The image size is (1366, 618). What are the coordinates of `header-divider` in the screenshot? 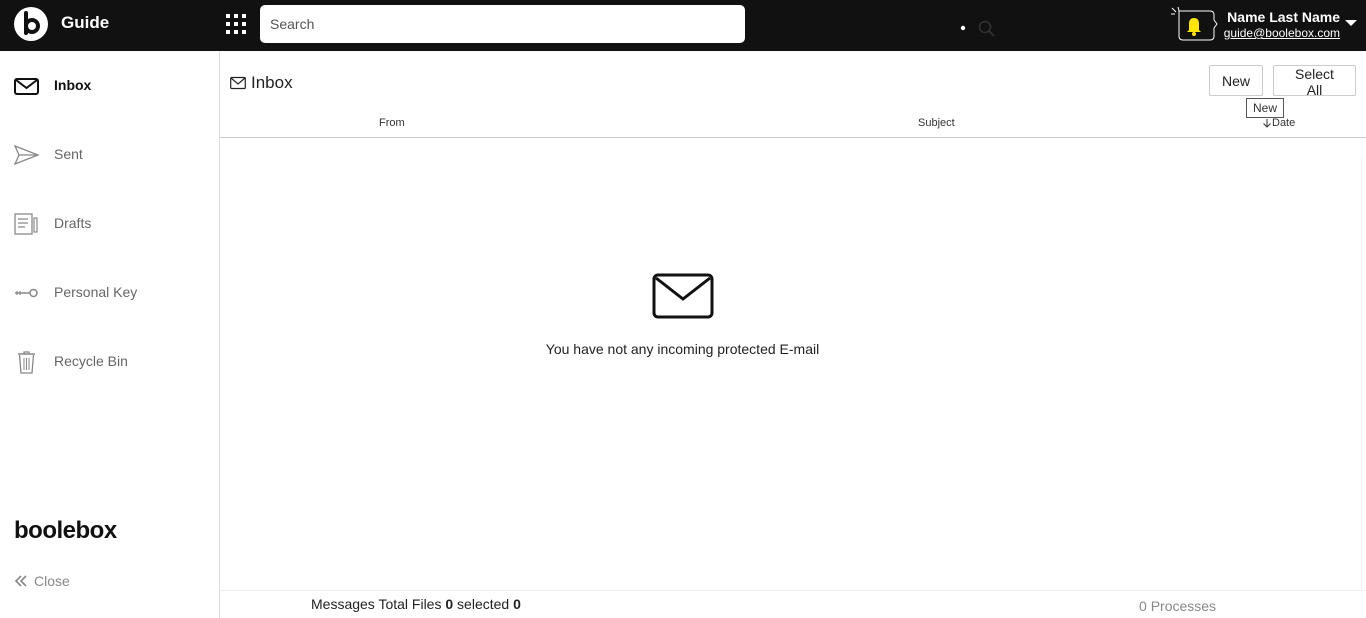 It's located at (793, 137).